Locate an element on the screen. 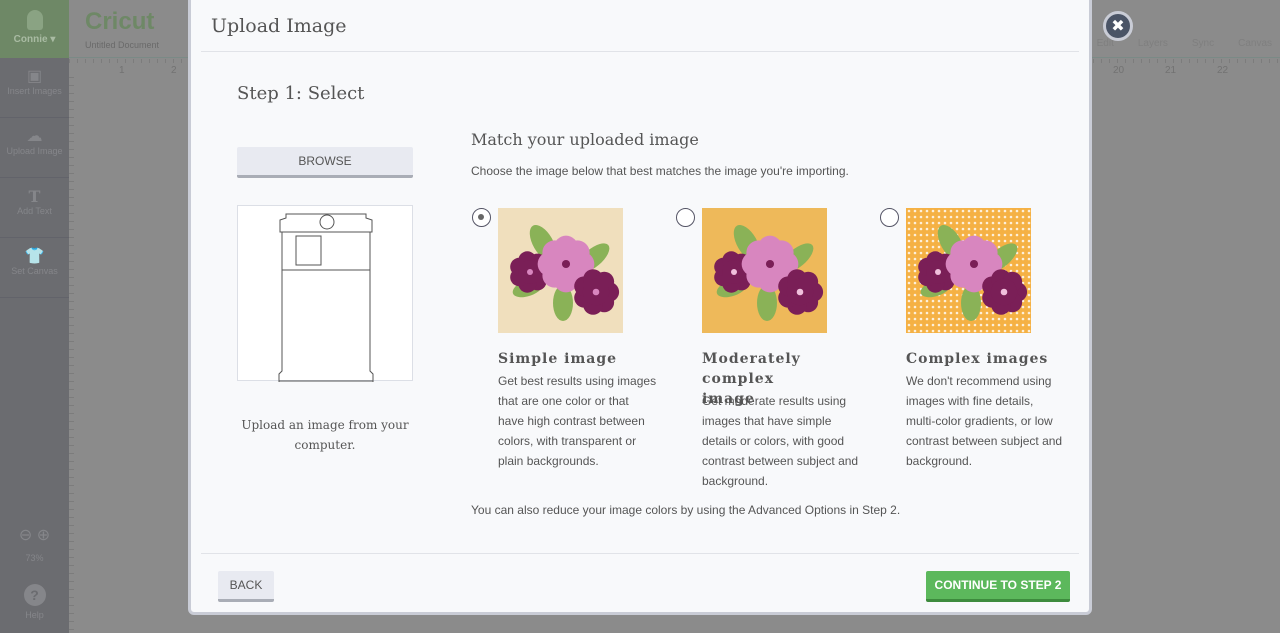 The height and width of the screenshot is (633, 1280). close-icon: ✖ is located at coordinates (1118, 26).